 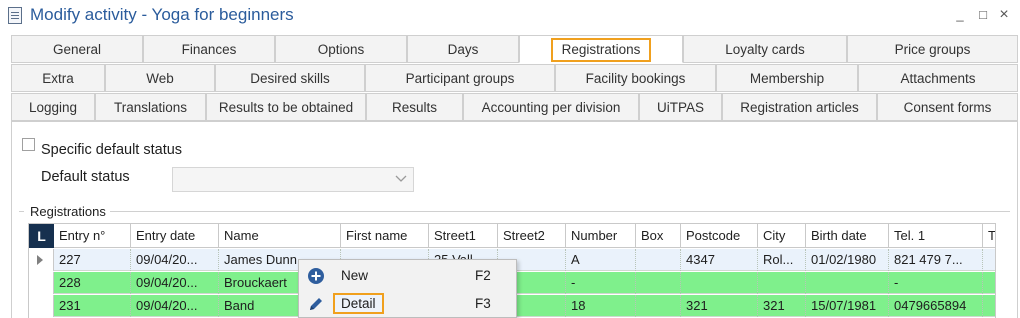 What do you see at coordinates (960, 15) in the screenshot?
I see `minimize-button: _` at bounding box center [960, 15].